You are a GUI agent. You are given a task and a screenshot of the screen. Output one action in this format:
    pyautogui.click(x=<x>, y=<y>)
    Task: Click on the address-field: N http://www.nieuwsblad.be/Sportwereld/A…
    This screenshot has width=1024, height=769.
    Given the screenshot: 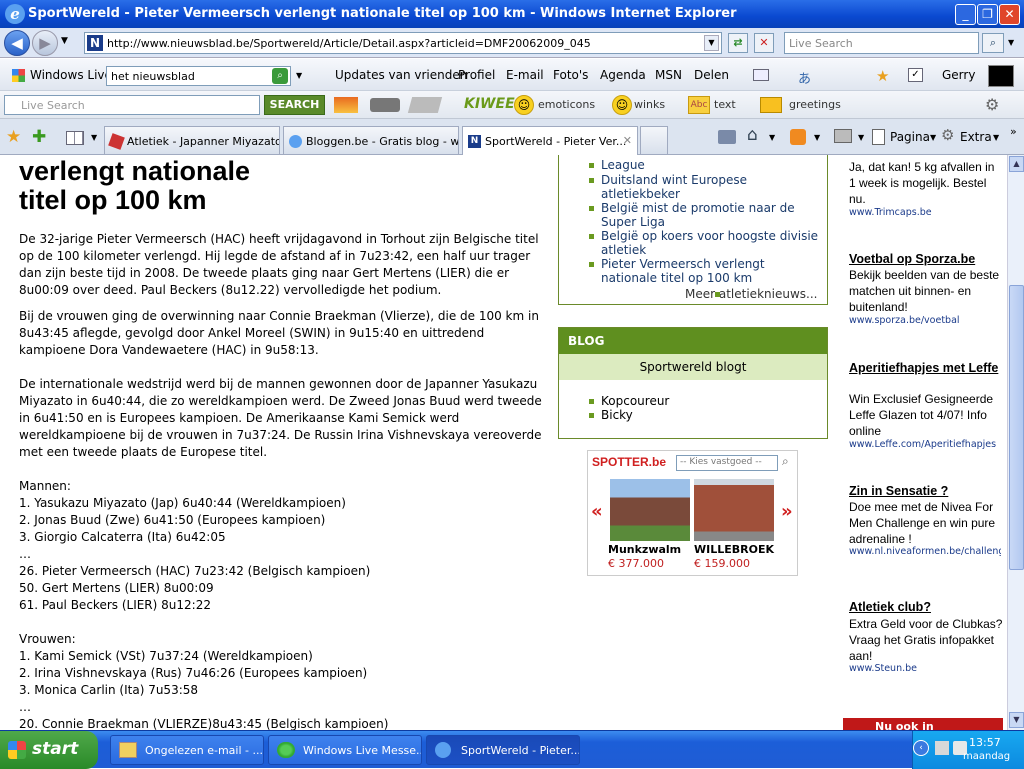 What is the action you would take?
    pyautogui.click(x=403, y=43)
    